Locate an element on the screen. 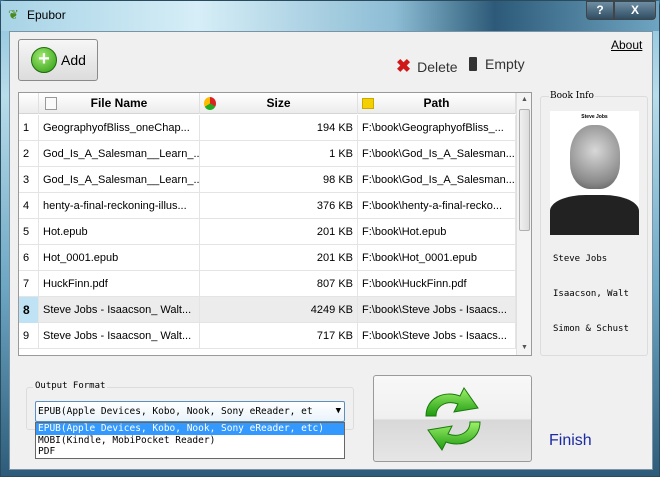  size-cell: 98 KB is located at coordinates (279, 180).